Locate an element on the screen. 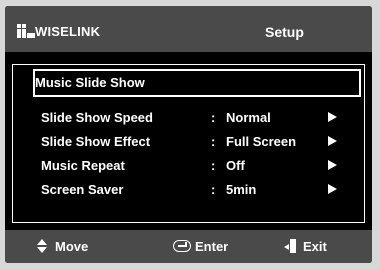  enter-hint: Enter is located at coordinates (212, 246).